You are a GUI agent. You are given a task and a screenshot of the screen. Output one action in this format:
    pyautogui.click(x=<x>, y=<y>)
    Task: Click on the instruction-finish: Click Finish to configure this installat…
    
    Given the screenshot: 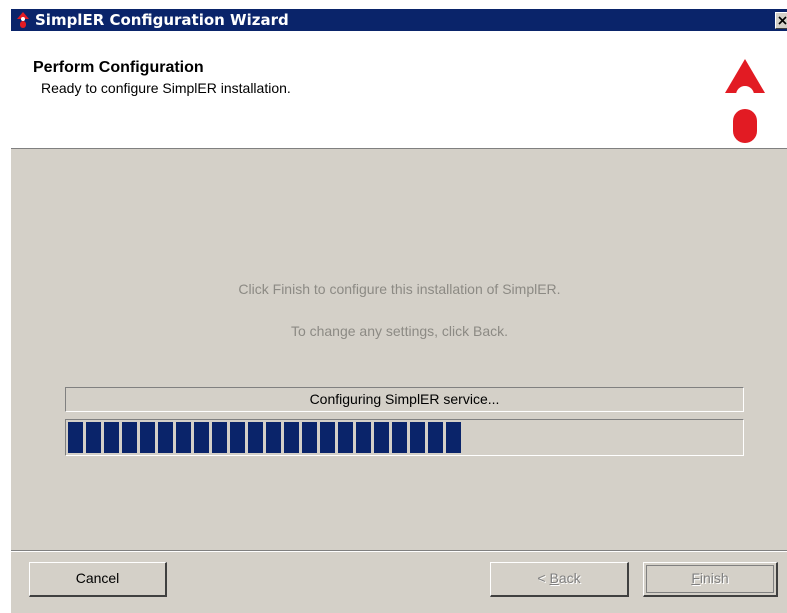 What is the action you would take?
    pyautogui.click(x=399, y=289)
    